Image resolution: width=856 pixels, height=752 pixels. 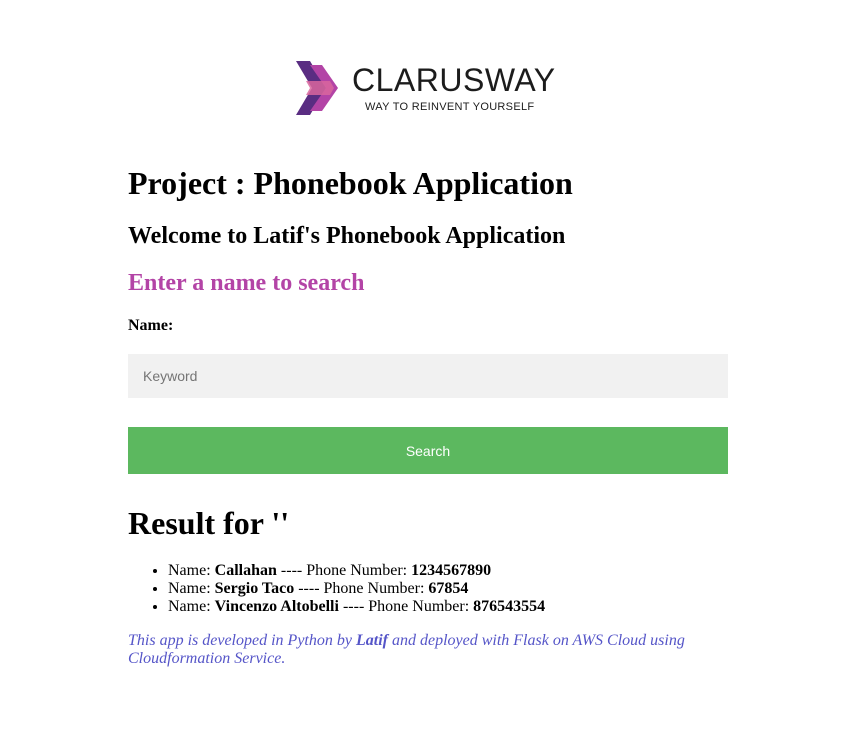 What do you see at coordinates (347, 236) in the screenshot?
I see `welcome-title: Welcome to Latif's Phonebook Application` at bounding box center [347, 236].